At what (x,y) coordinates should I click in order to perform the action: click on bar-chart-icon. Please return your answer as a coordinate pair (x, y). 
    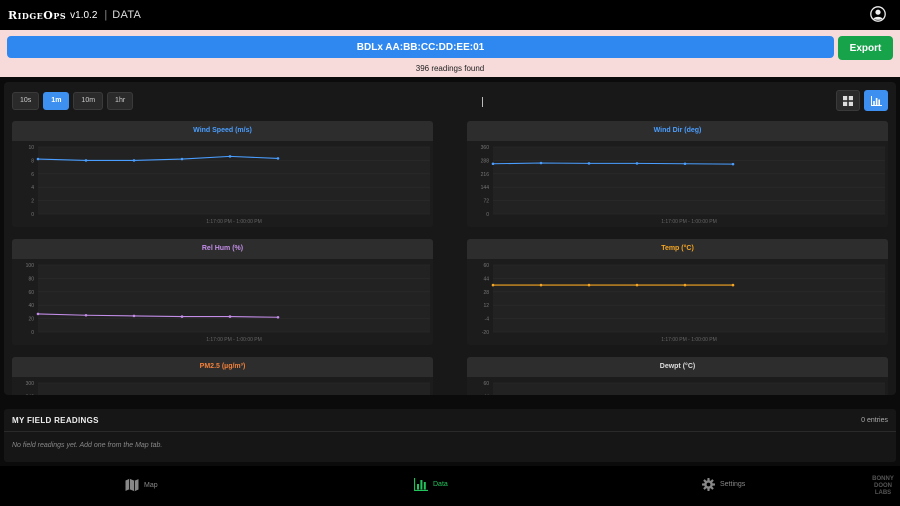
    Looking at the image, I should click on (421, 484).